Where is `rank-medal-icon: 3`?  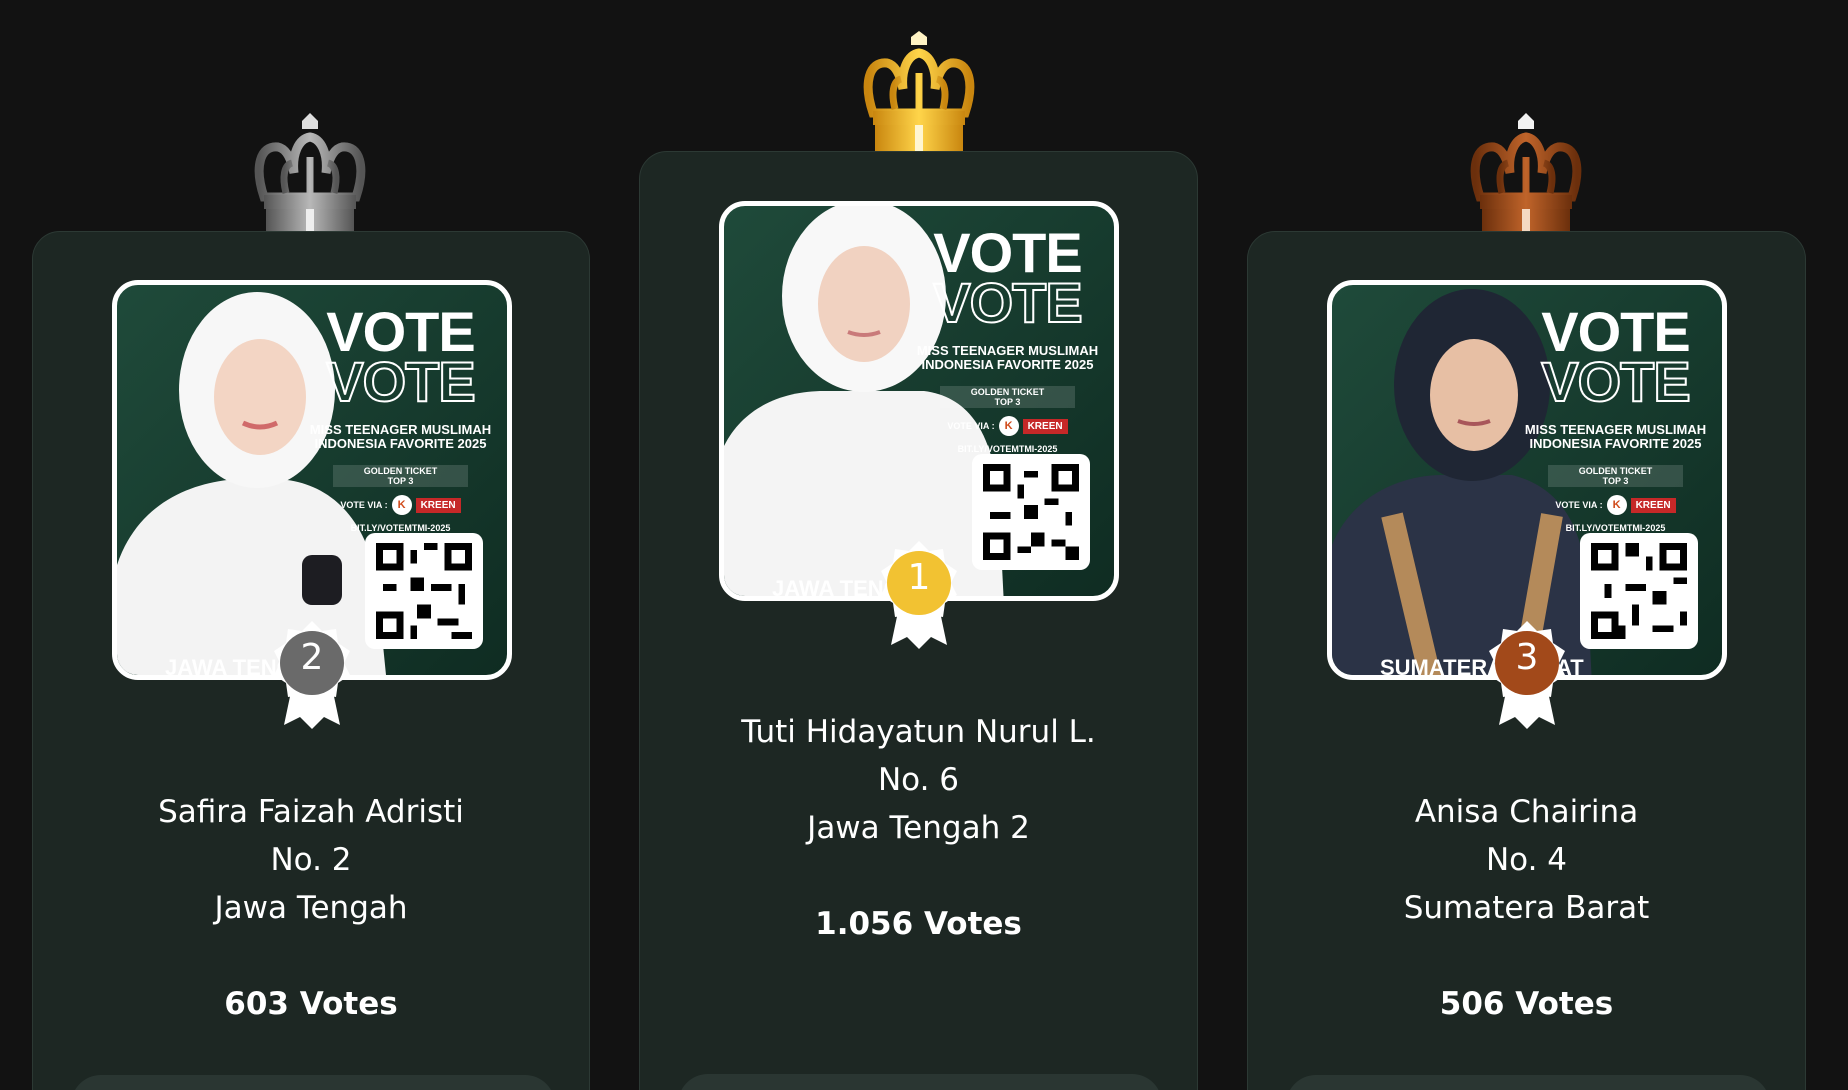
rank-medal-icon: 3 is located at coordinates (1527, 677).